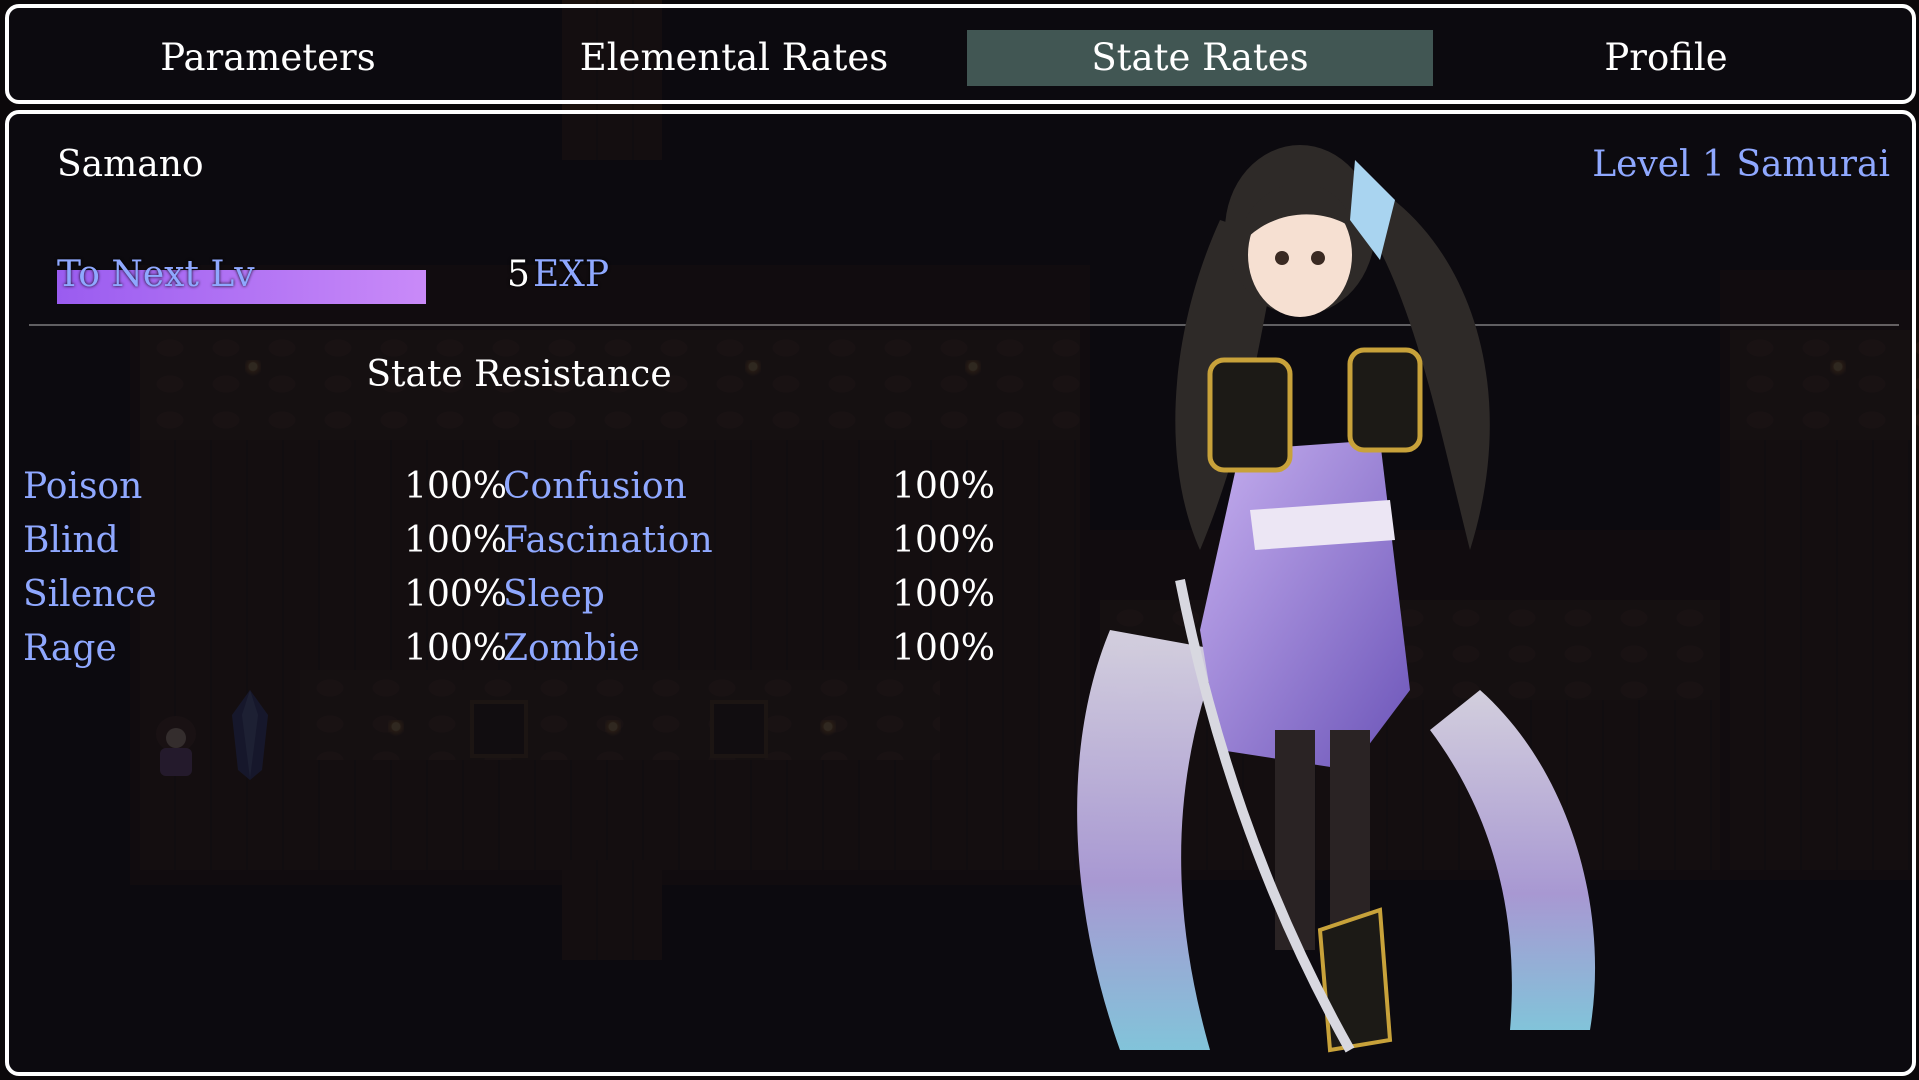  What do you see at coordinates (571, 274) in the screenshot?
I see `exp-unit: EXP` at bounding box center [571, 274].